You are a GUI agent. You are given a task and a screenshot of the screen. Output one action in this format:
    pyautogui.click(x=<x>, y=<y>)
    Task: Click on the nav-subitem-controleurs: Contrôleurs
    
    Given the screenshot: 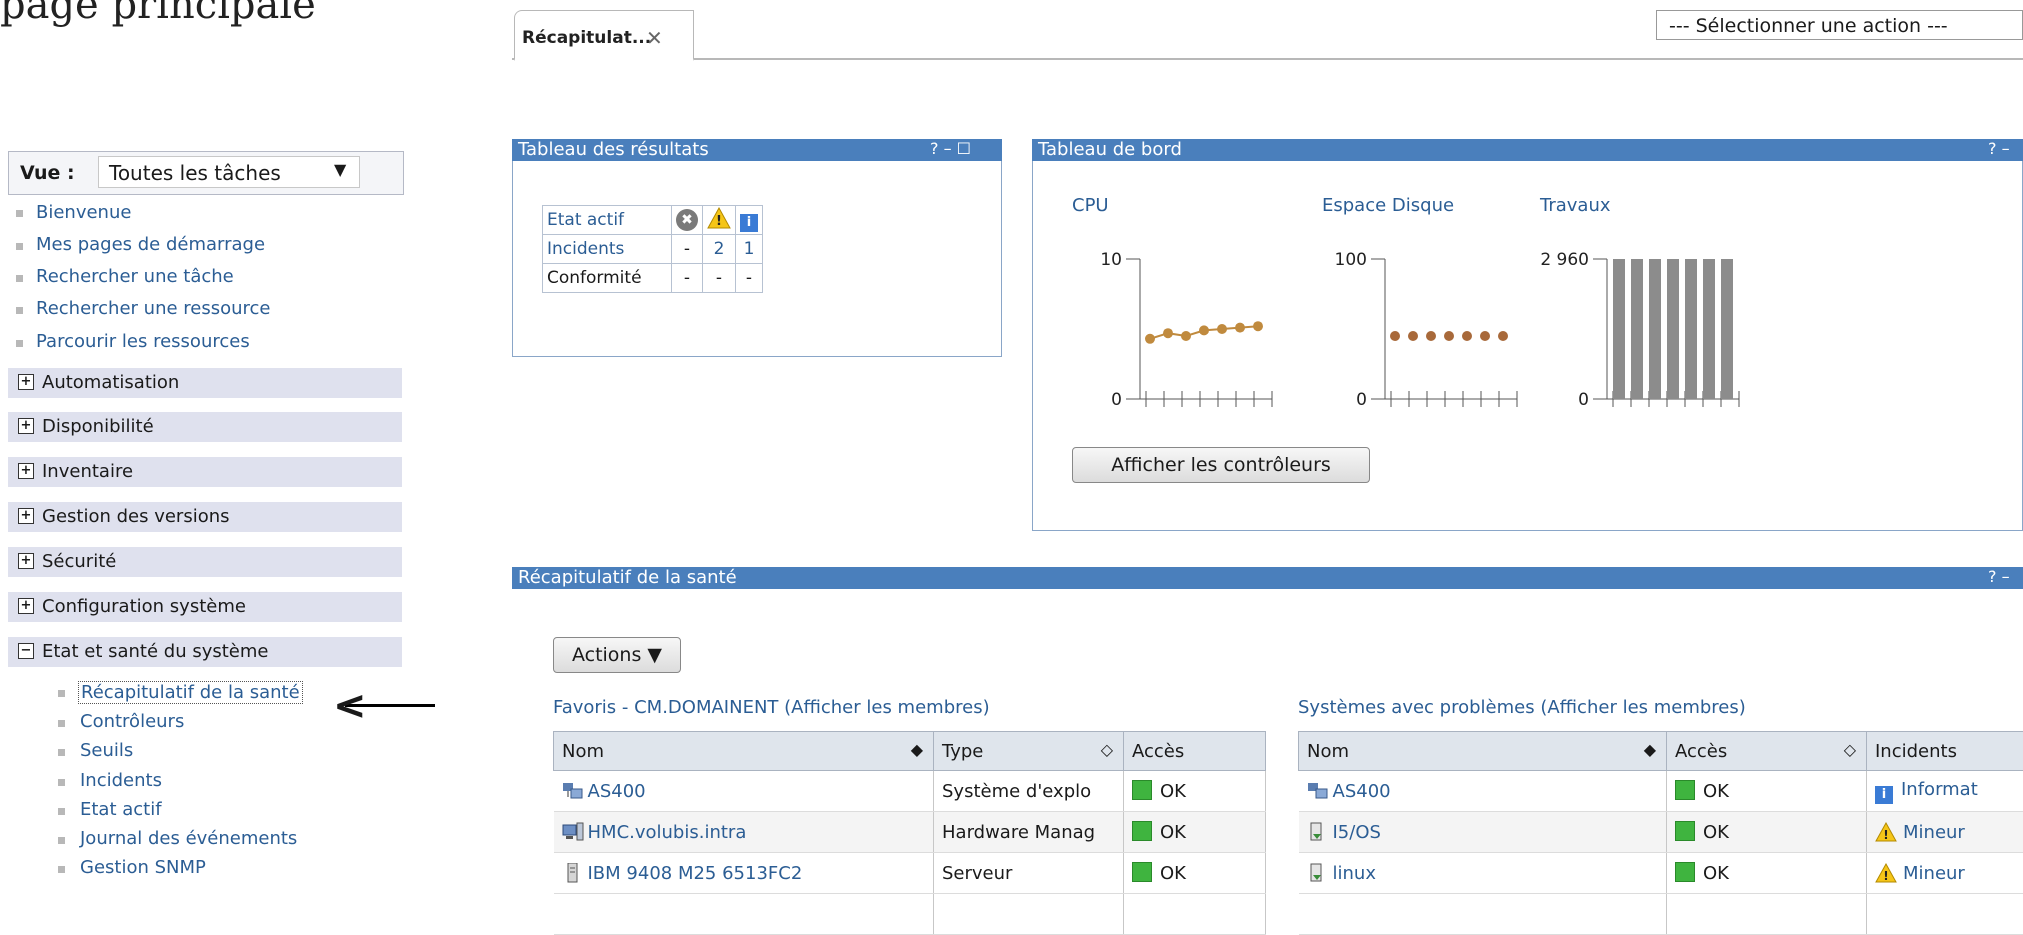 What is the action you would take?
    pyautogui.click(x=132, y=721)
    